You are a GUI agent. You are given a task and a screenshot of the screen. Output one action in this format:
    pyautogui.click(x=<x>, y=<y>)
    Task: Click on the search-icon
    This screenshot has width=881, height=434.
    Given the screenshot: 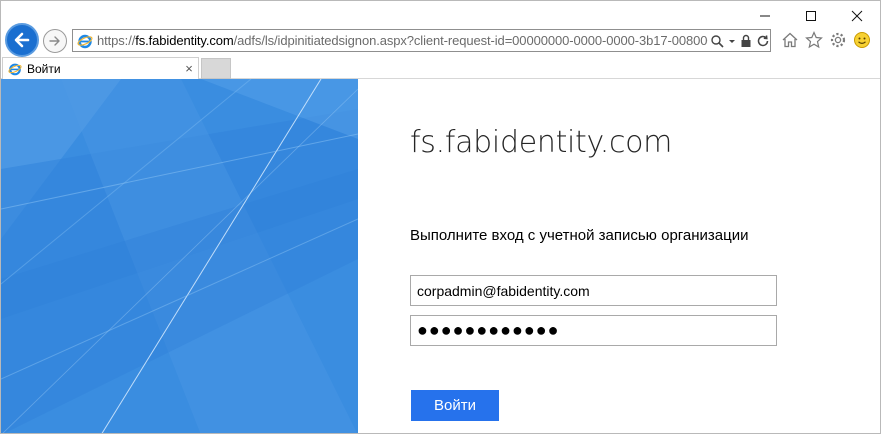 What is the action you would take?
    pyautogui.click(x=717, y=41)
    